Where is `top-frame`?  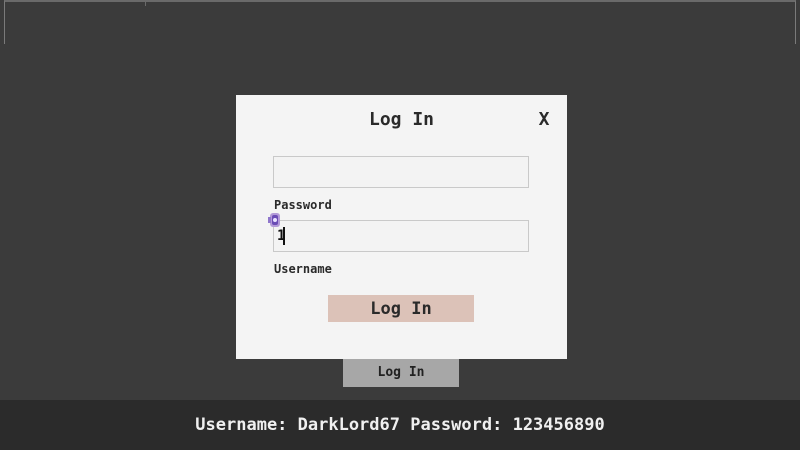
top-frame is located at coordinates (400, 22).